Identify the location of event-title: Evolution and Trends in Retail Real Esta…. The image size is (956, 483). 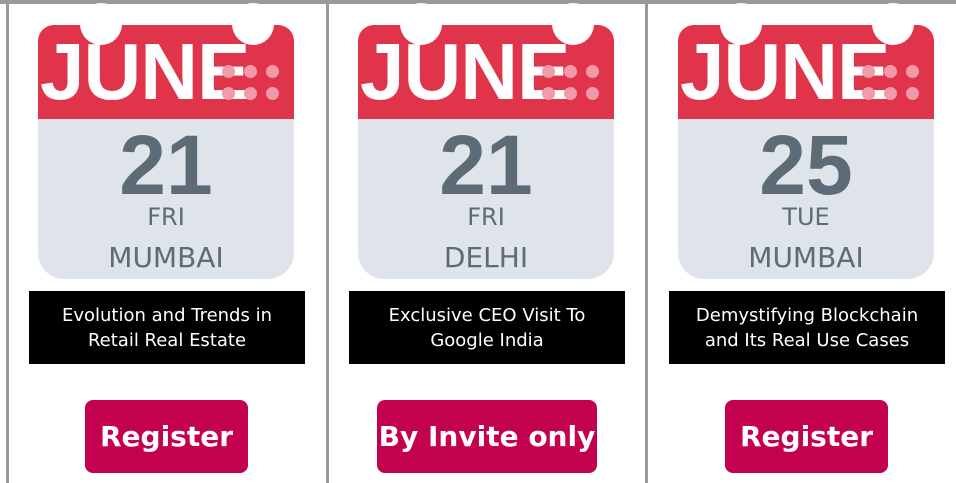
(167, 327).